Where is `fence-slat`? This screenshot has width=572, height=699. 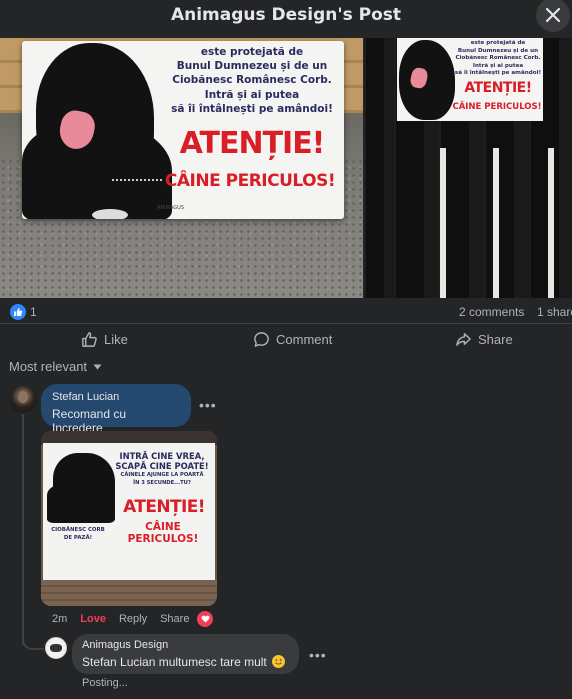
fence-slat is located at coordinates (374, 168).